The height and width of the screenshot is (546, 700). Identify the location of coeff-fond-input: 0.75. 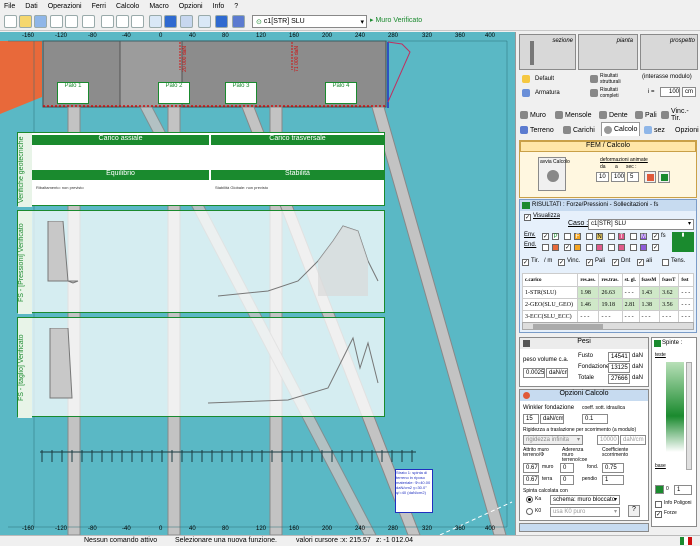
(613, 468).